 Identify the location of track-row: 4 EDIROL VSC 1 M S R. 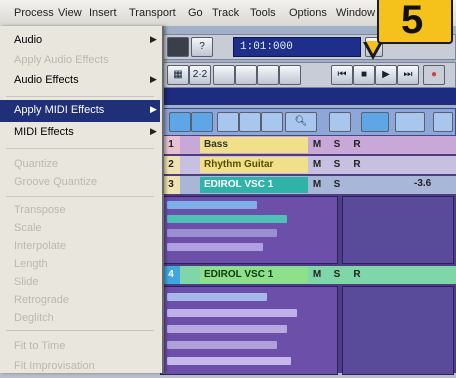
(308, 275).